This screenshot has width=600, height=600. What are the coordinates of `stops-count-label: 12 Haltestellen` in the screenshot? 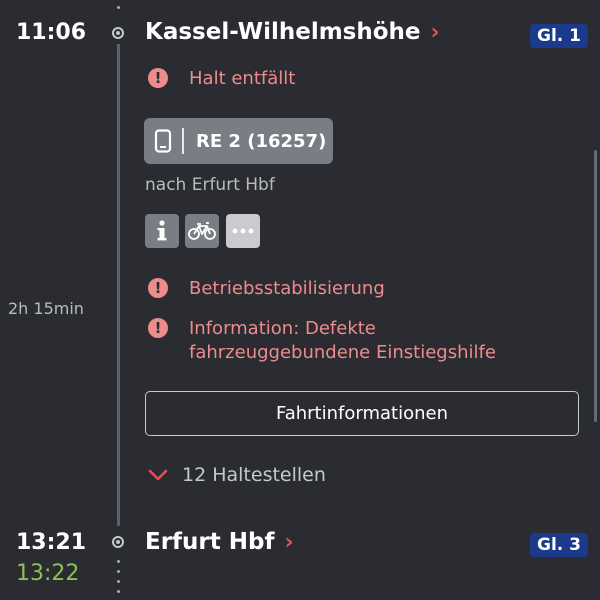 It's located at (254, 475).